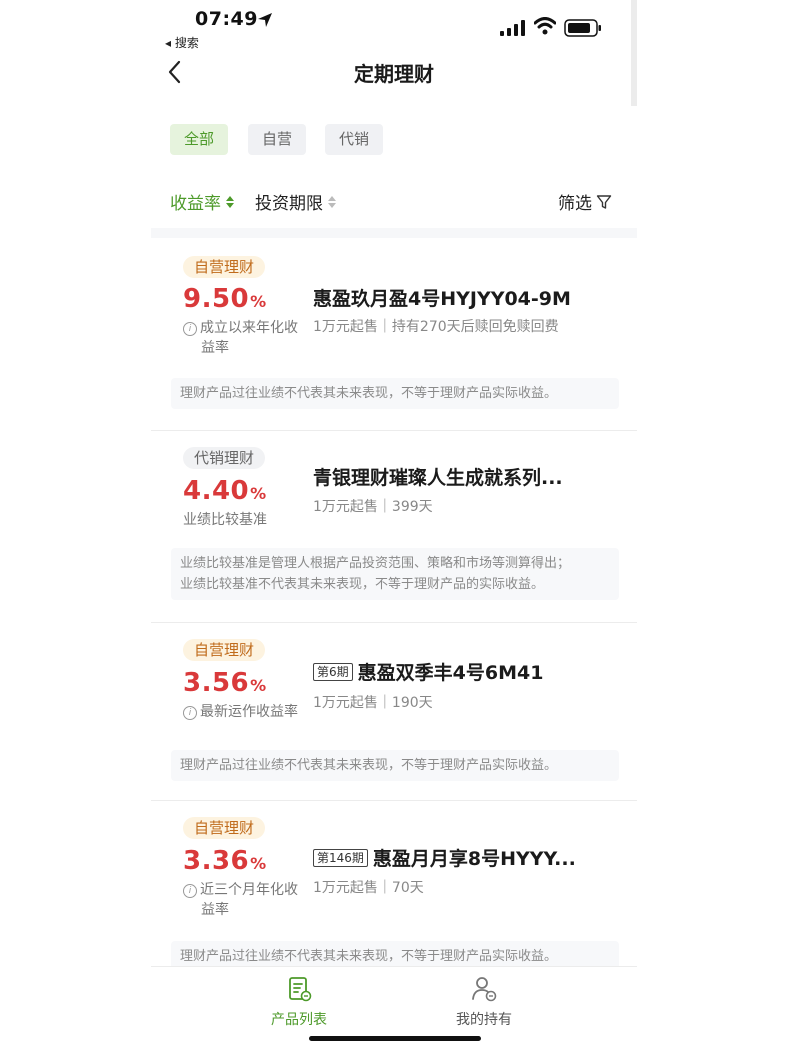  I want to click on home-indicator, so click(395, 1038).